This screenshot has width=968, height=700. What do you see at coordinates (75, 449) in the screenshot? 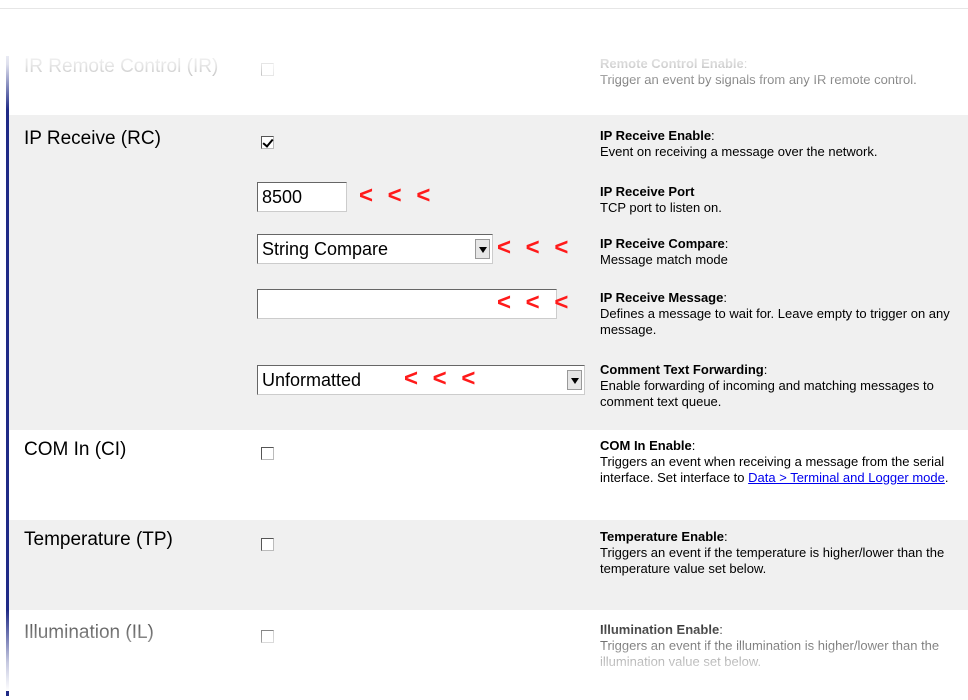
I see `label-com-in: COM In (CI)` at bounding box center [75, 449].